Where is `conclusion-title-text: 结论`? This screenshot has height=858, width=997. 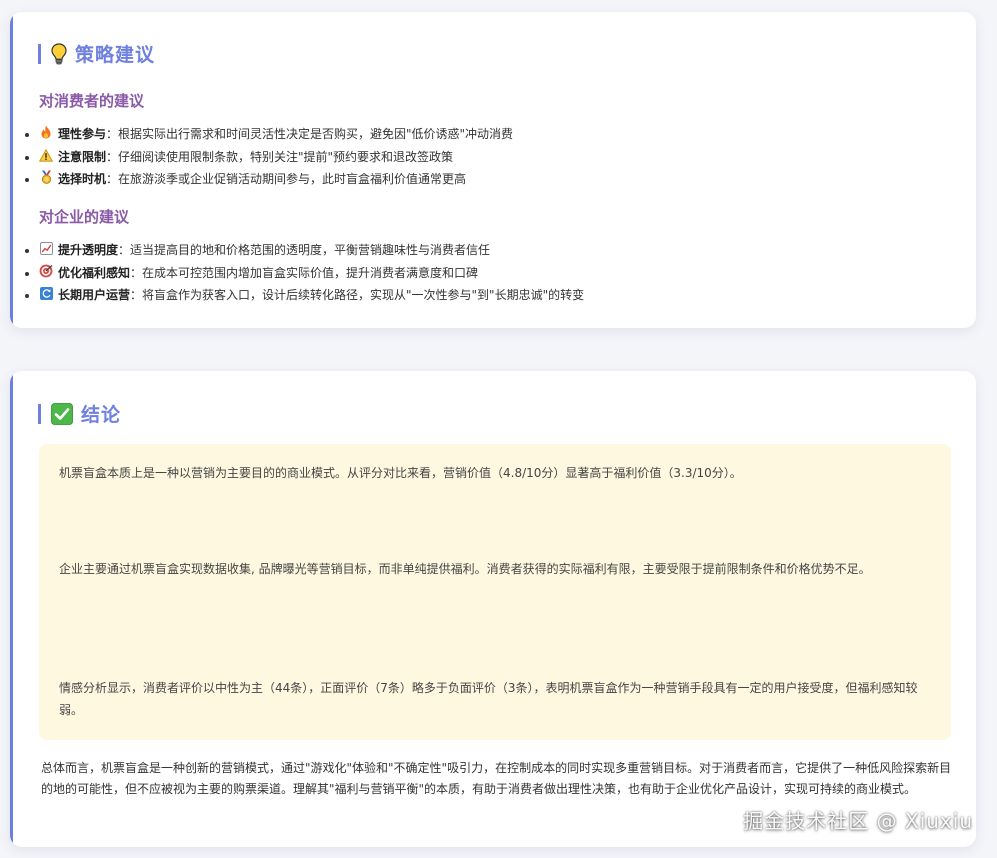
conclusion-title-text: 结论 is located at coordinates (101, 415).